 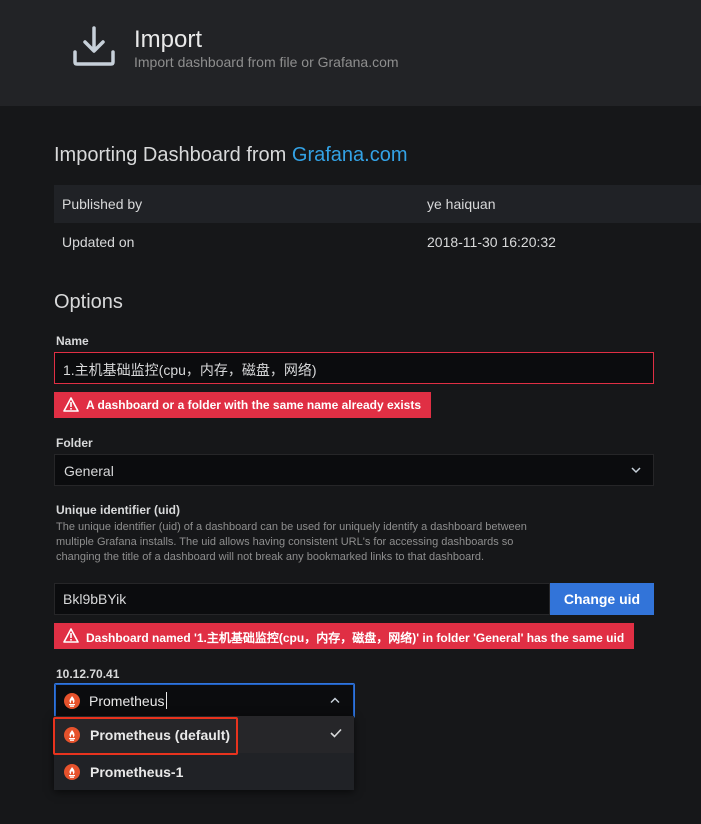 What do you see at coordinates (377, 242) in the screenshot?
I see `updated-on-row: Updated on 2018-11-30 16:20:32` at bounding box center [377, 242].